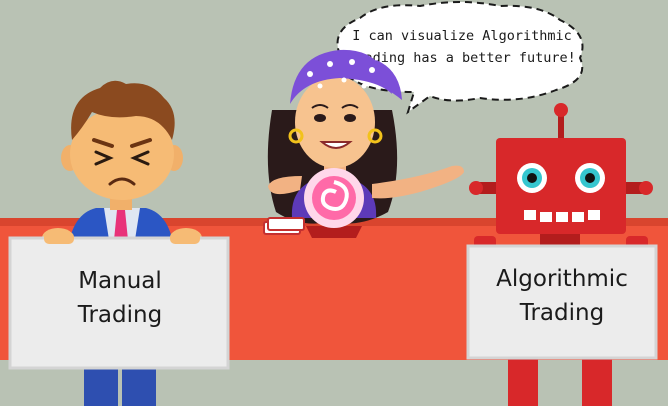 The width and height of the screenshot is (668, 406). What do you see at coordinates (561, 313) in the screenshot?
I see `algorithmic-sign-line2: Trading` at bounding box center [561, 313].